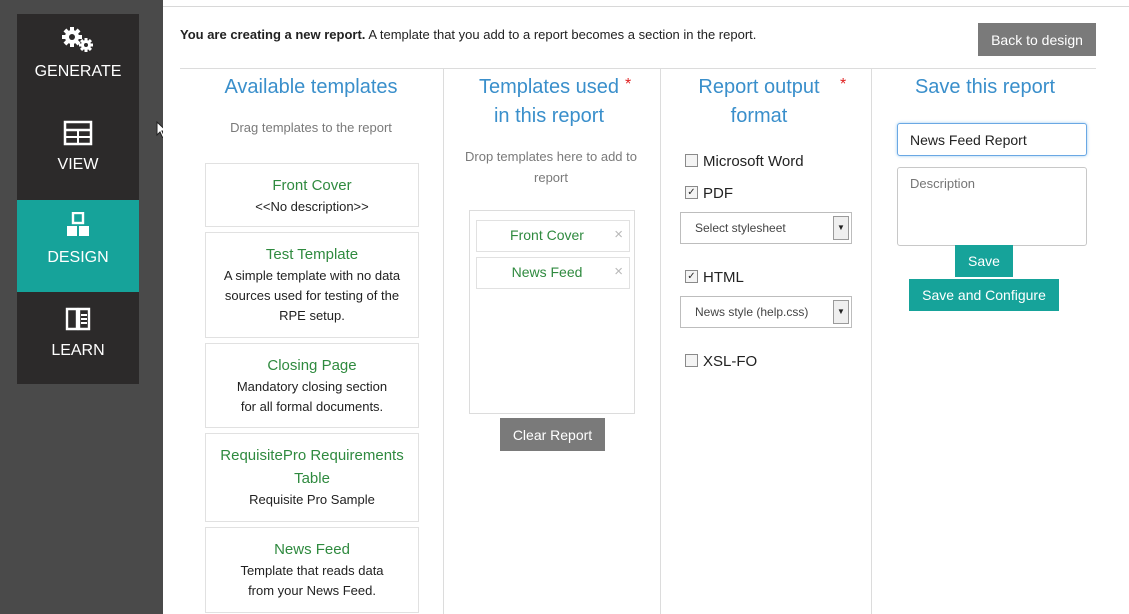  What do you see at coordinates (77, 39) in the screenshot?
I see `gears-icon` at bounding box center [77, 39].